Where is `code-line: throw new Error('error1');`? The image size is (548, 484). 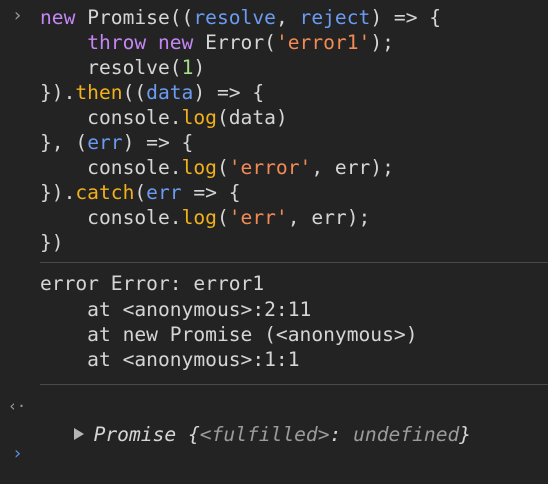
code-line: throw new Error('error1'); is located at coordinates (217, 42).